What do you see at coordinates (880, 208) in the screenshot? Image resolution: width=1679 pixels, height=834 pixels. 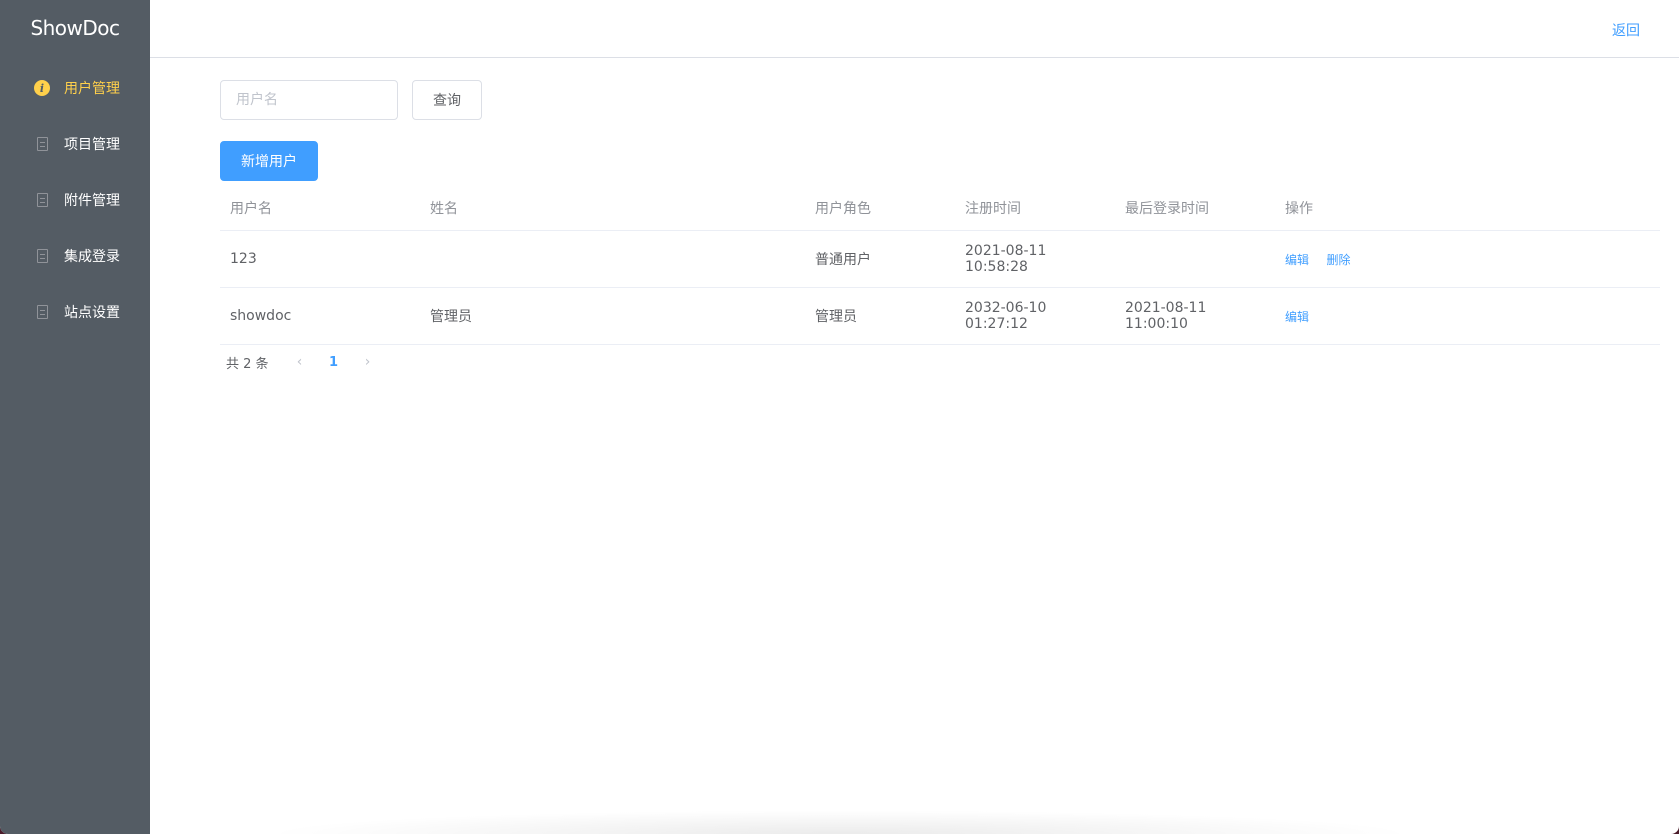 I see `column-header-role: 用户角色` at bounding box center [880, 208].